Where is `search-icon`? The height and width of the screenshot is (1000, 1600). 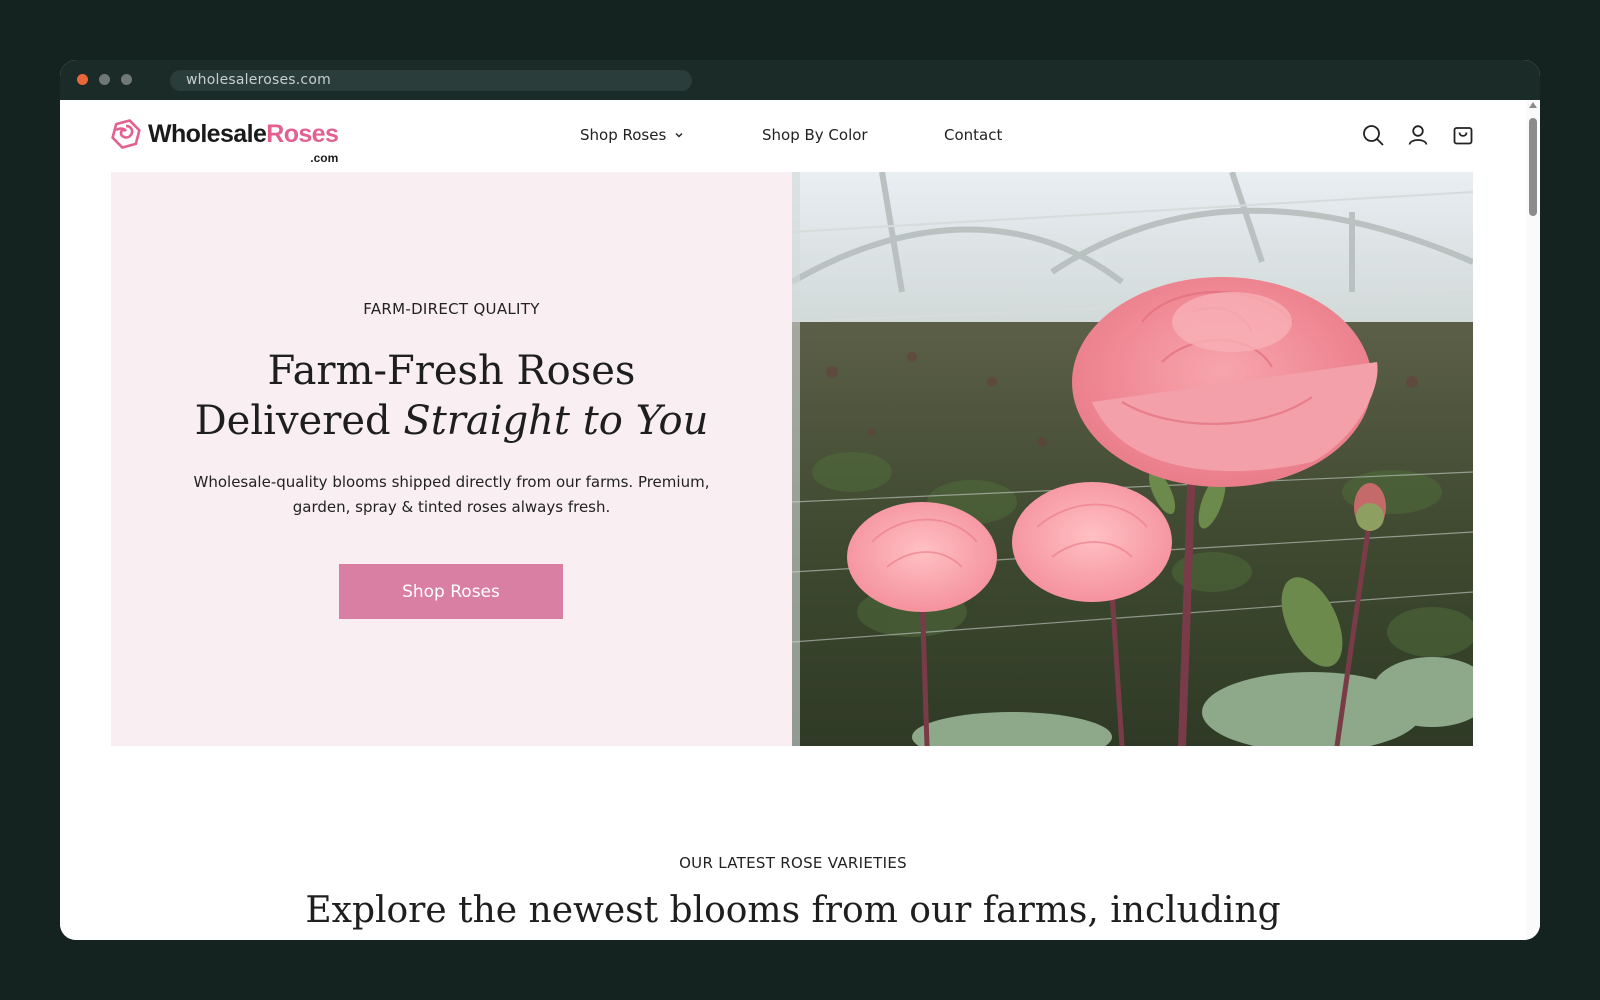 search-icon is located at coordinates (1373, 135).